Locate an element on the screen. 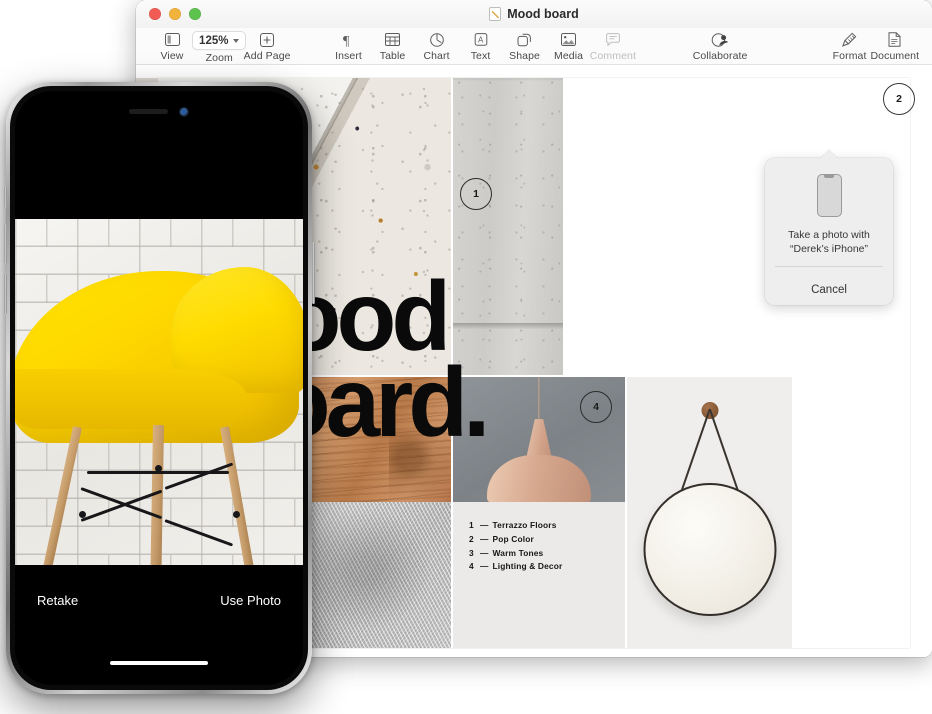  format-brush-icon is located at coordinates (849, 39).